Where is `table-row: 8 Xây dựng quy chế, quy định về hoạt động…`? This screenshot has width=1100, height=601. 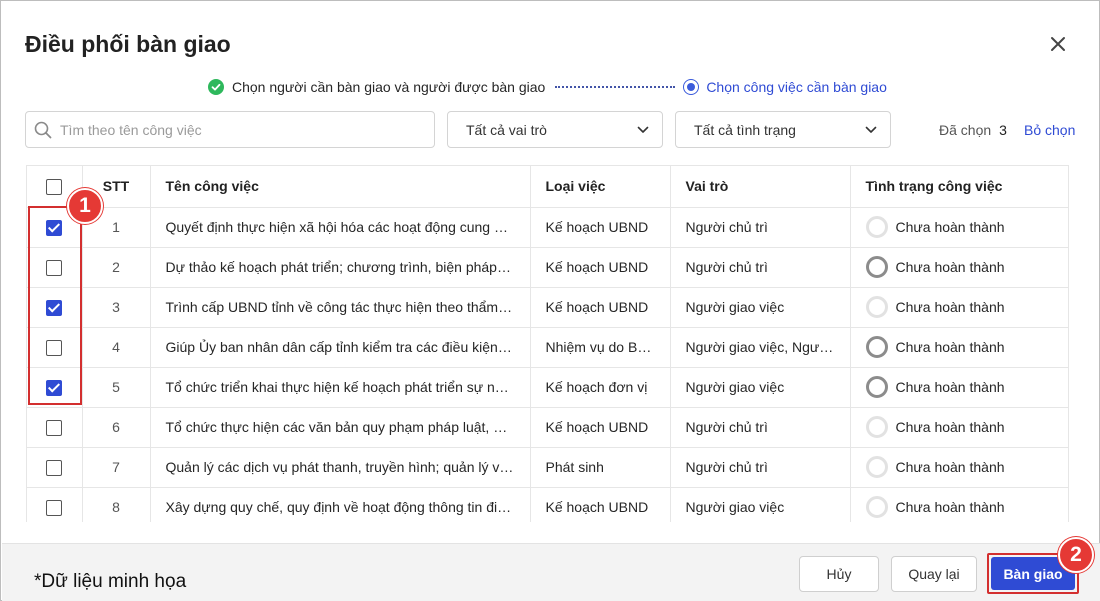
table-row: 8 Xây dựng quy chế, quy định về hoạt động… is located at coordinates (547, 504).